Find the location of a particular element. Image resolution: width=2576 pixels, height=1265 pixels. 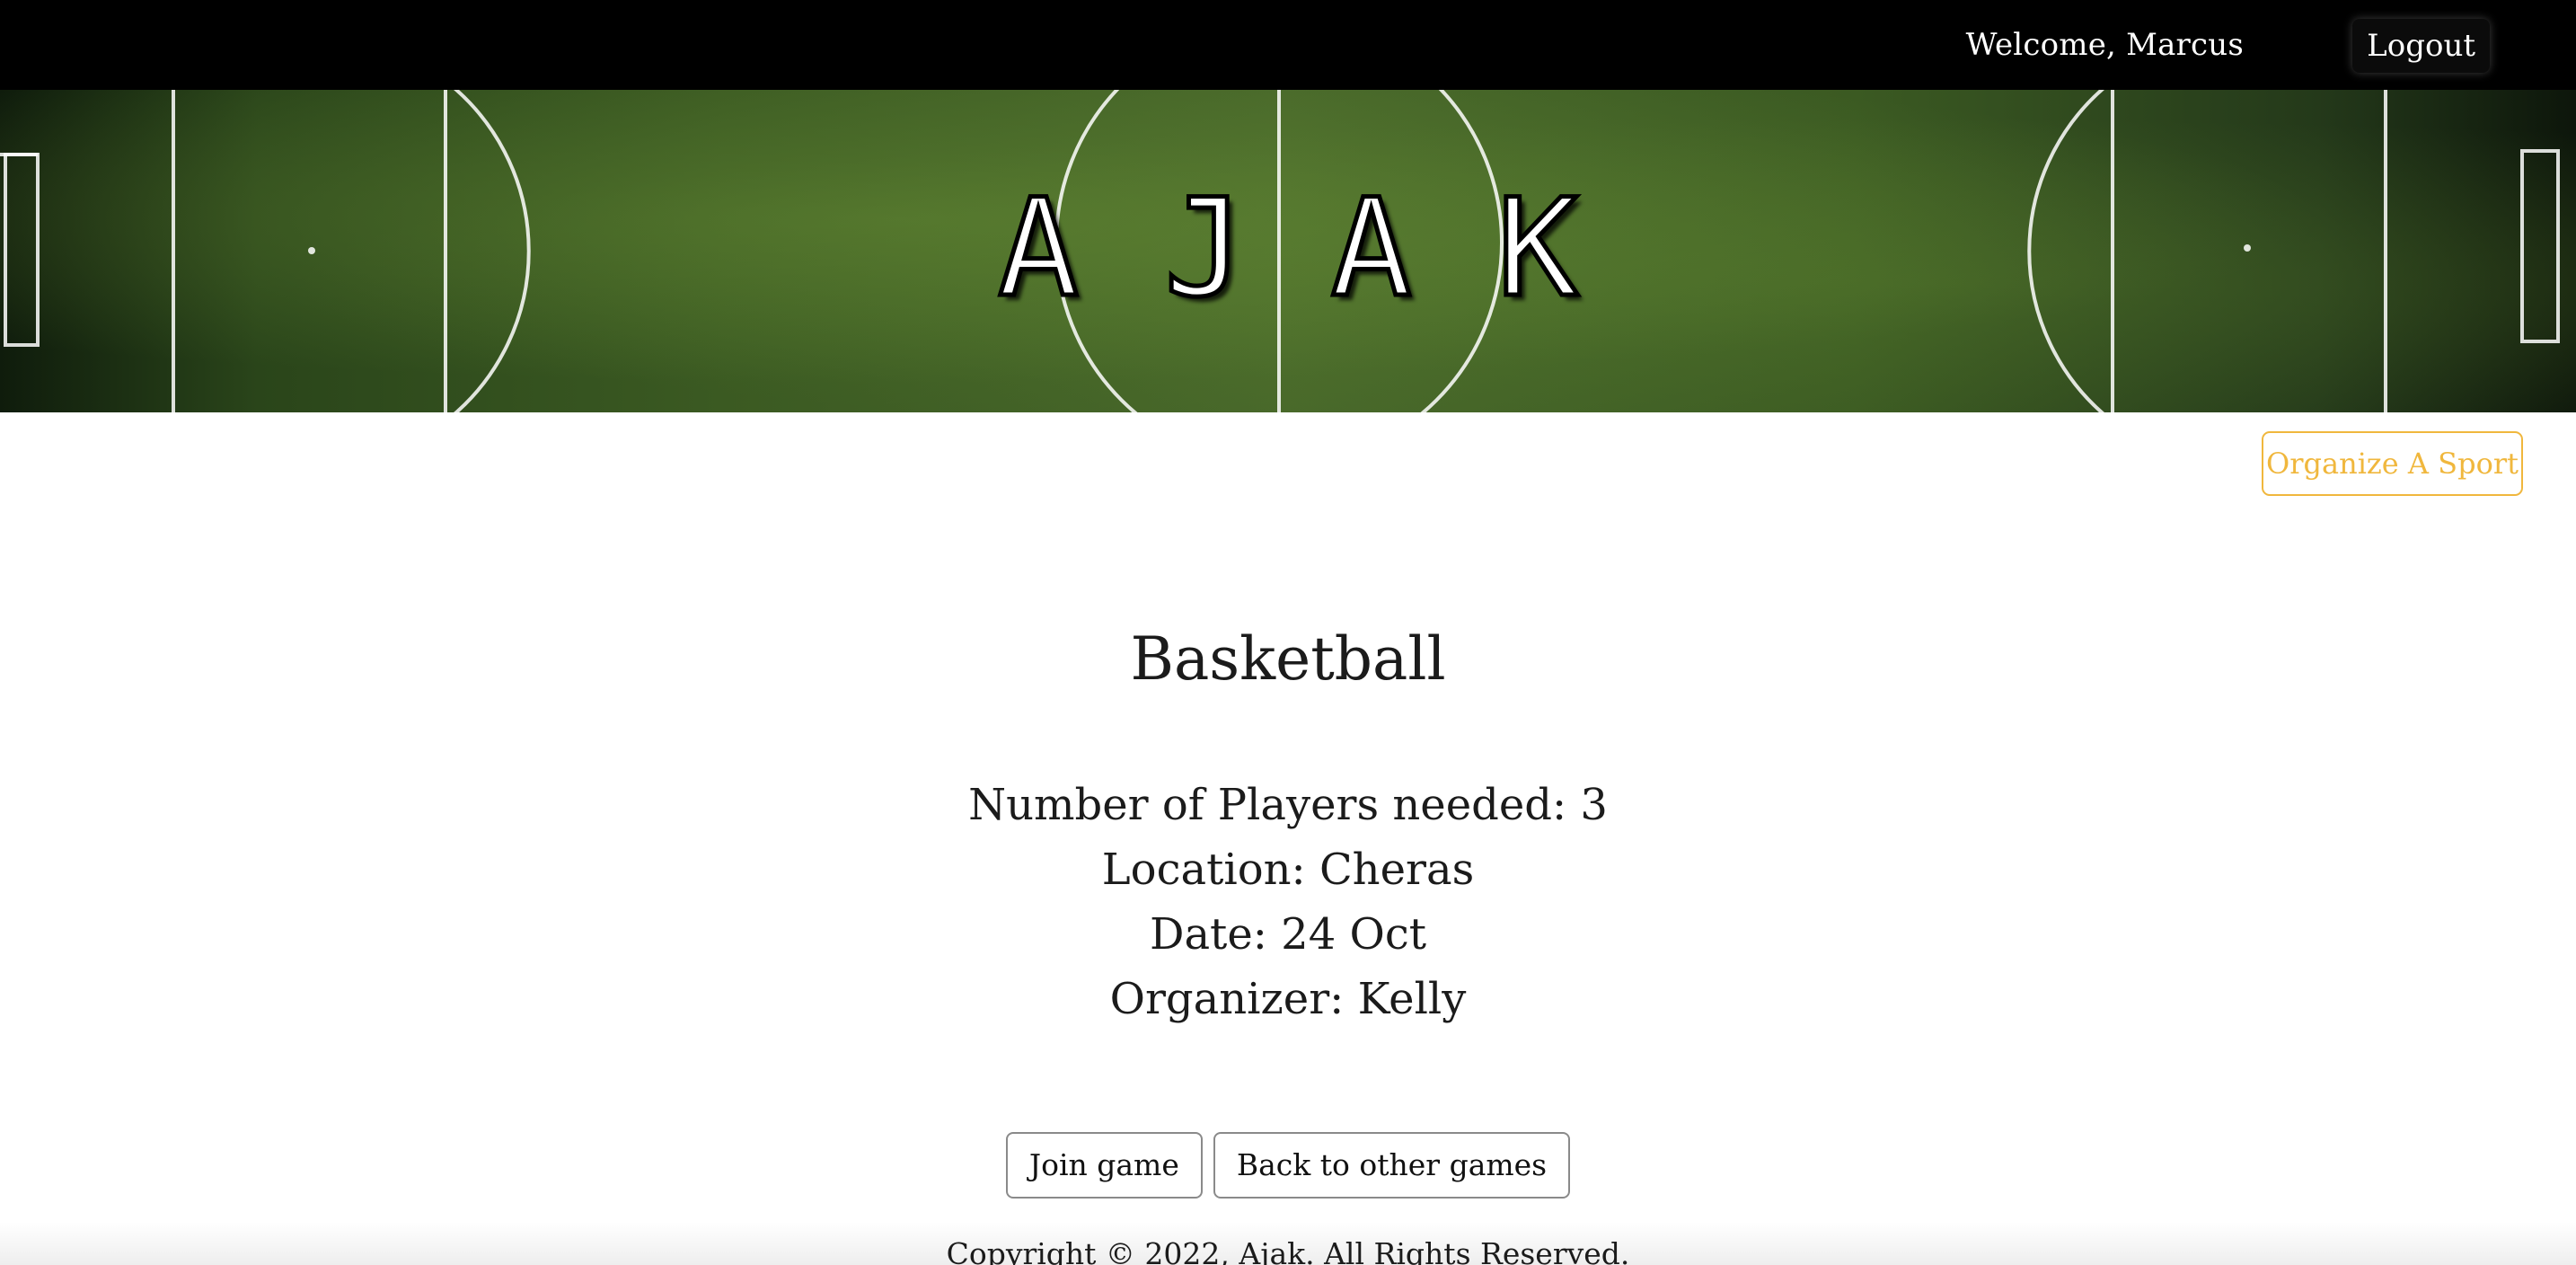

location-text: Location: Cheras is located at coordinates (1288, 870).